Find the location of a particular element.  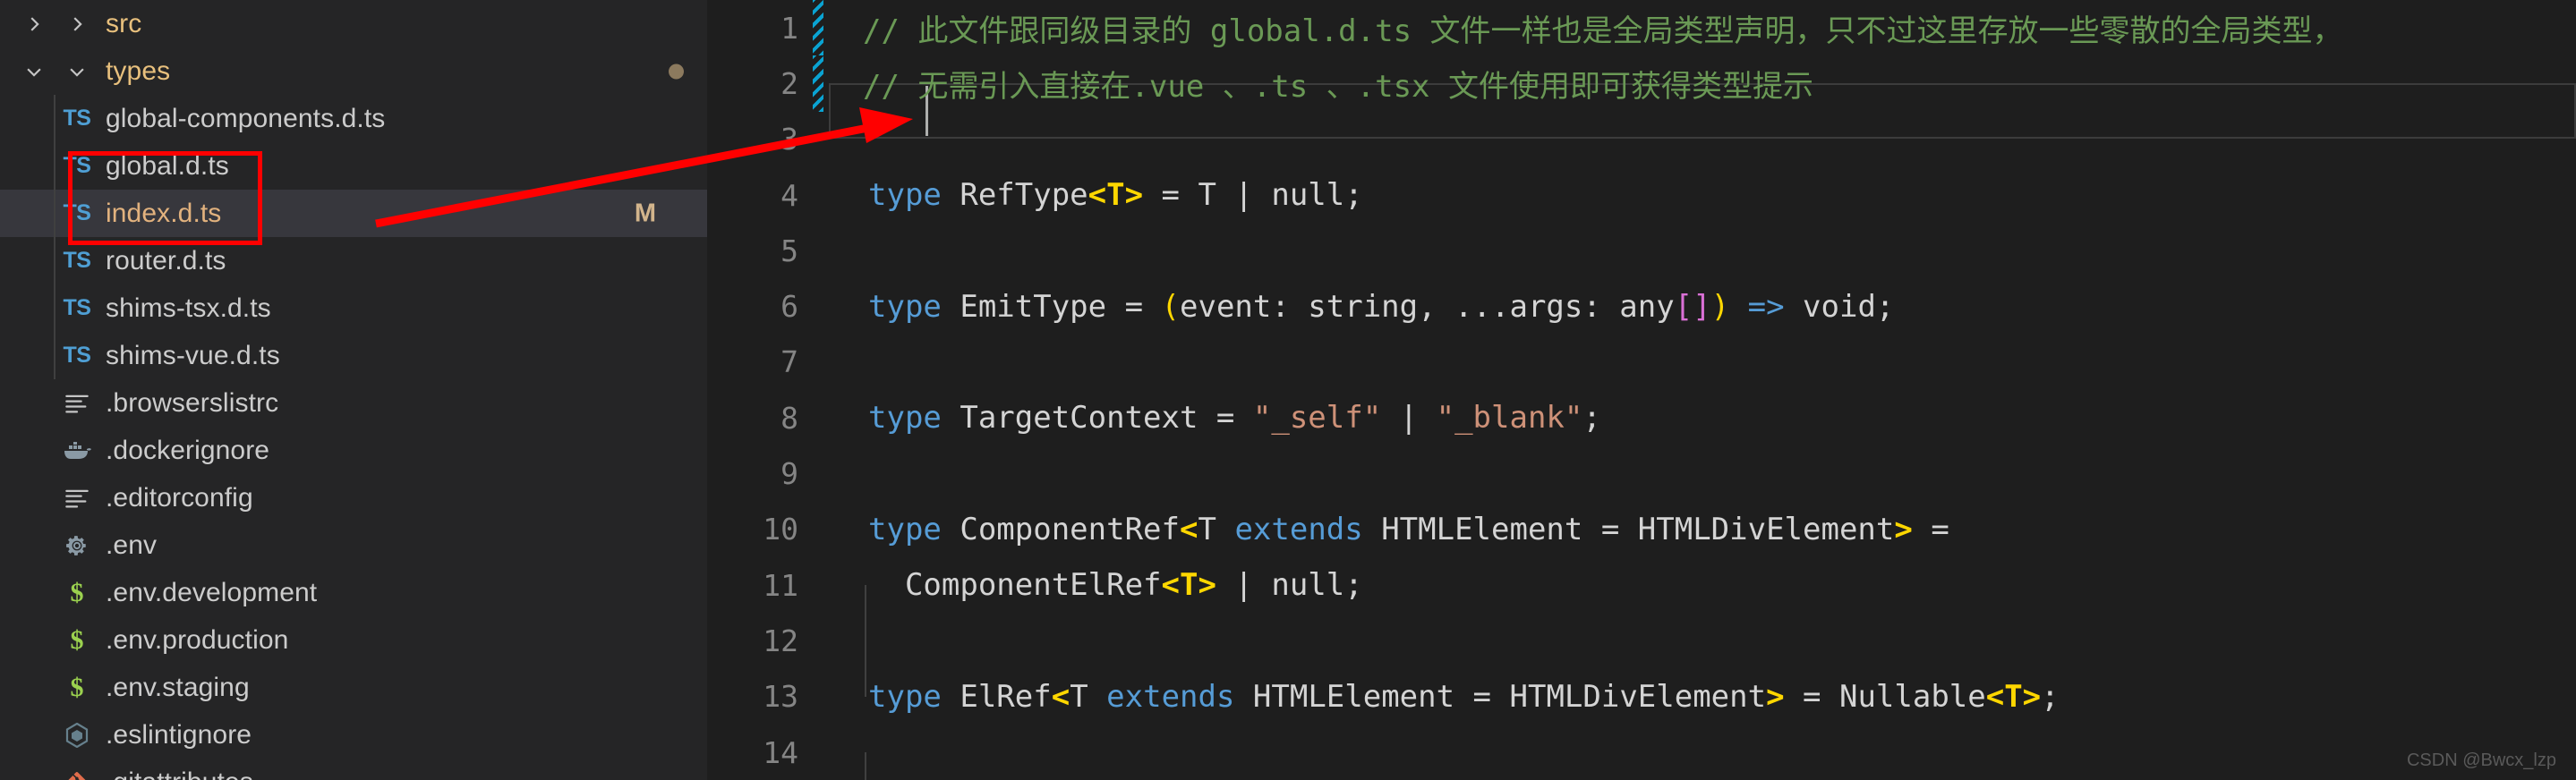

explorer-item-eslintignore: .eslintignore is located at coordinates (353, 735).